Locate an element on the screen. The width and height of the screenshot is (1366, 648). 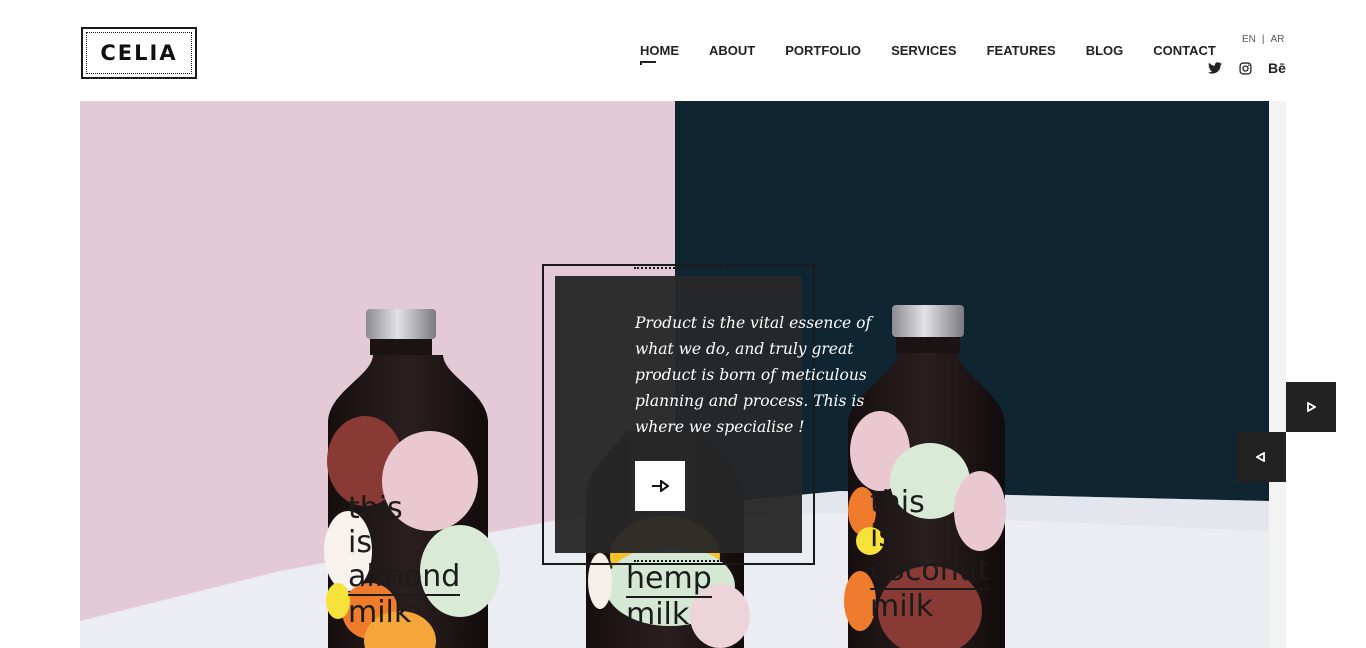
instagram-icon is located at coordinates (1245, 68).